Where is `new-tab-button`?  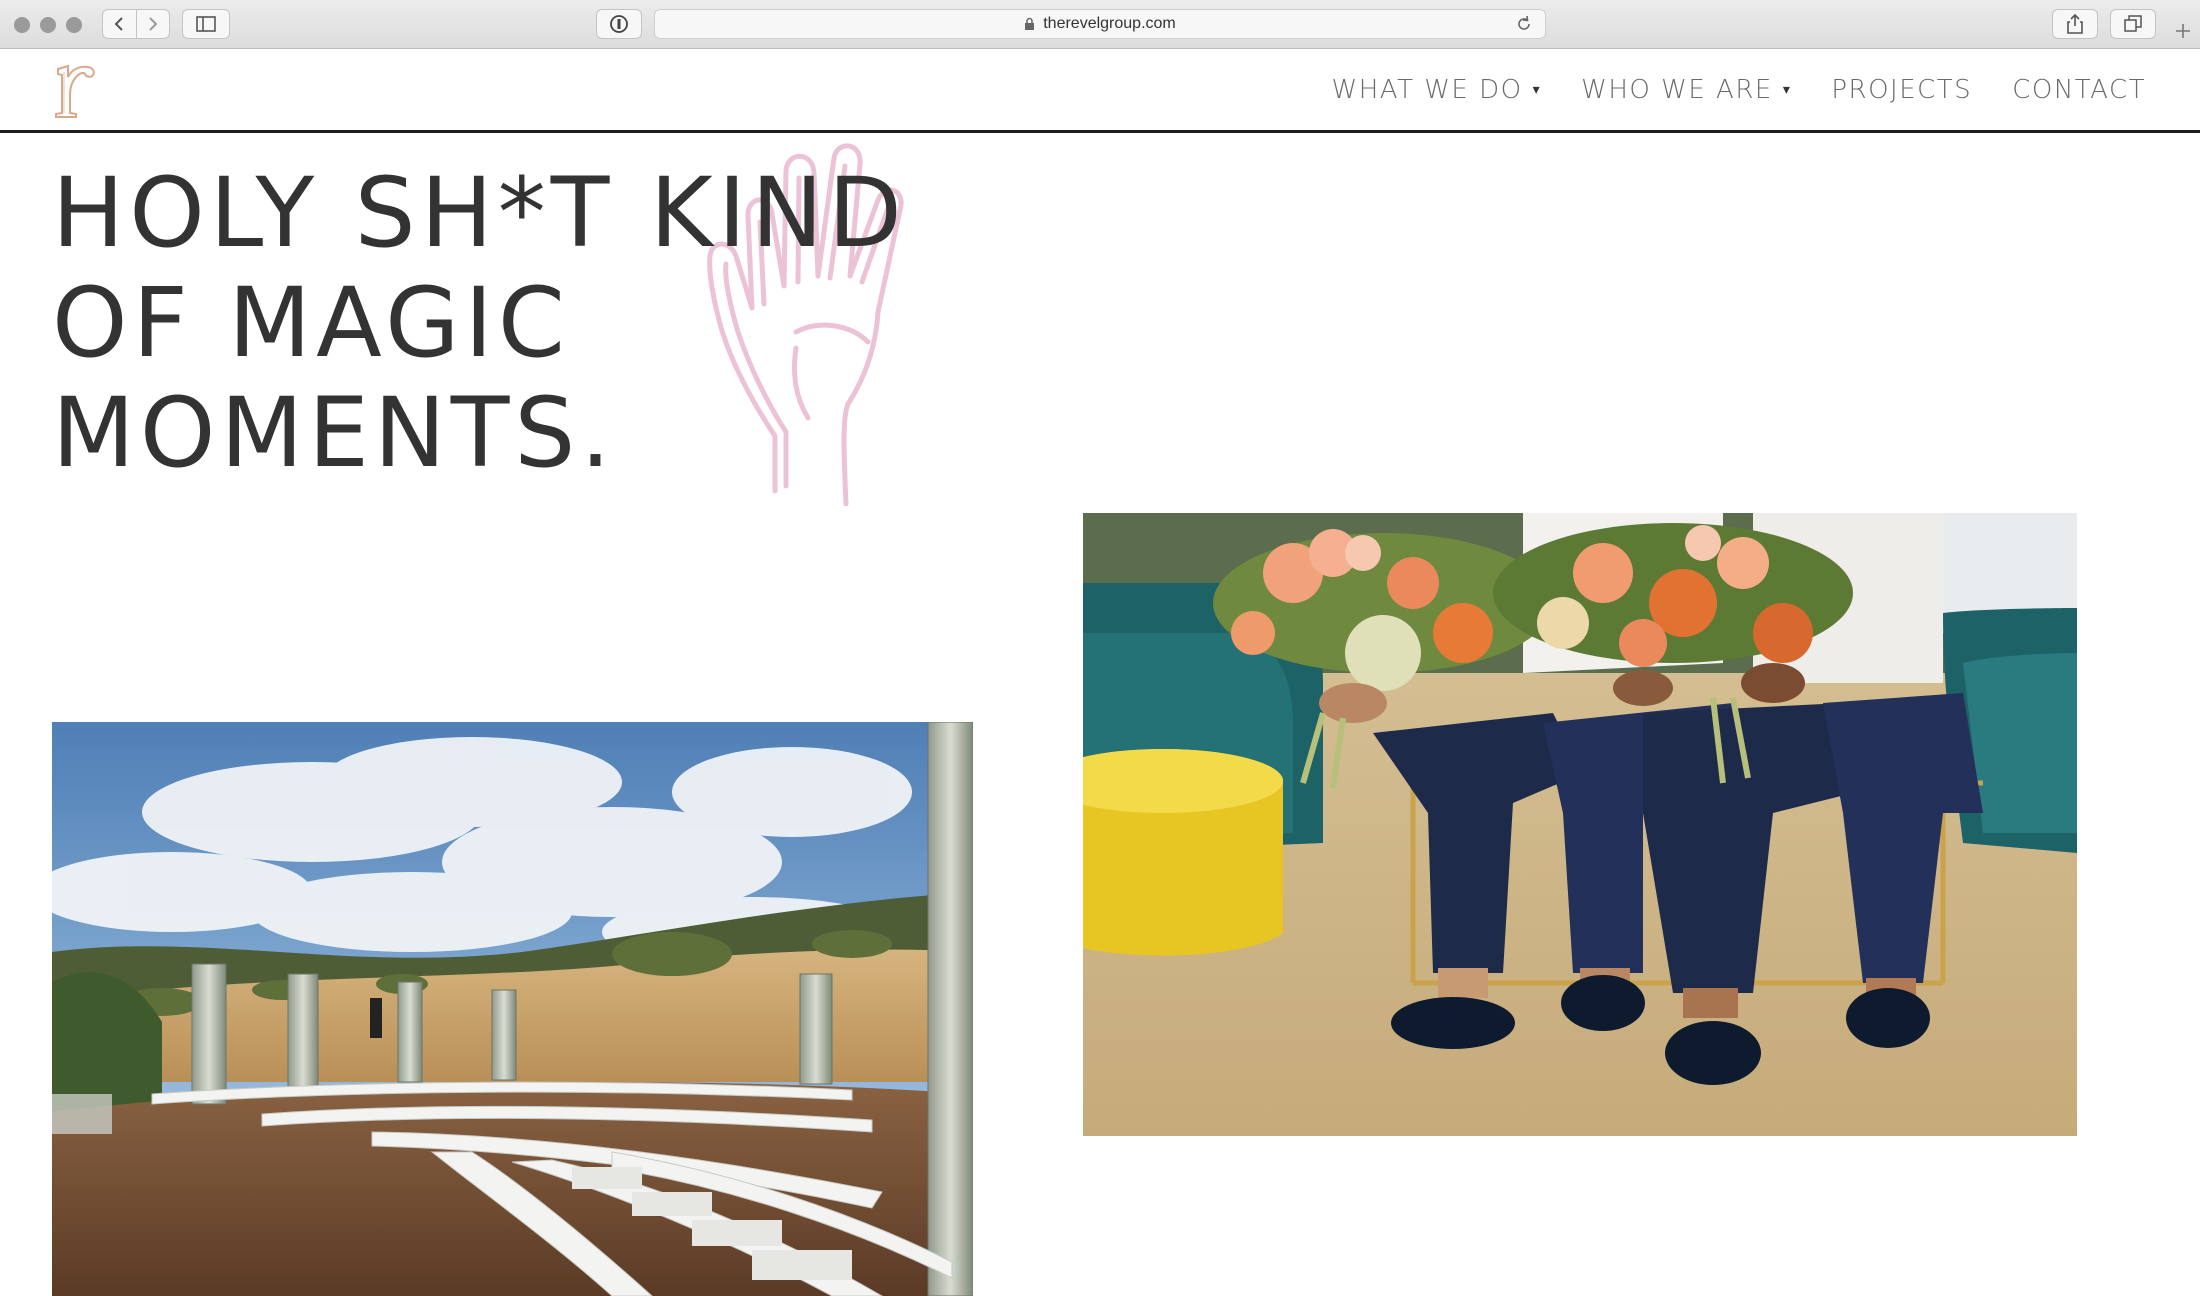
new-tab-button is located at coordinates (2183, 31).